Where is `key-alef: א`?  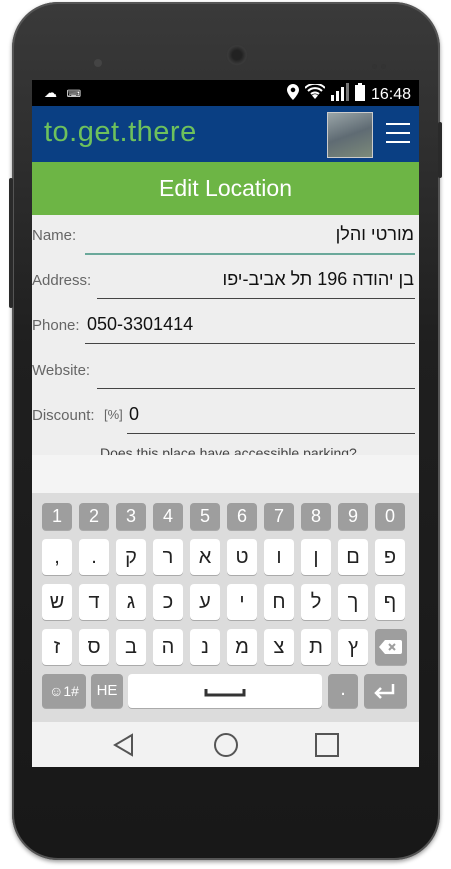
key-alef: א is located at coordinates (205, 557).